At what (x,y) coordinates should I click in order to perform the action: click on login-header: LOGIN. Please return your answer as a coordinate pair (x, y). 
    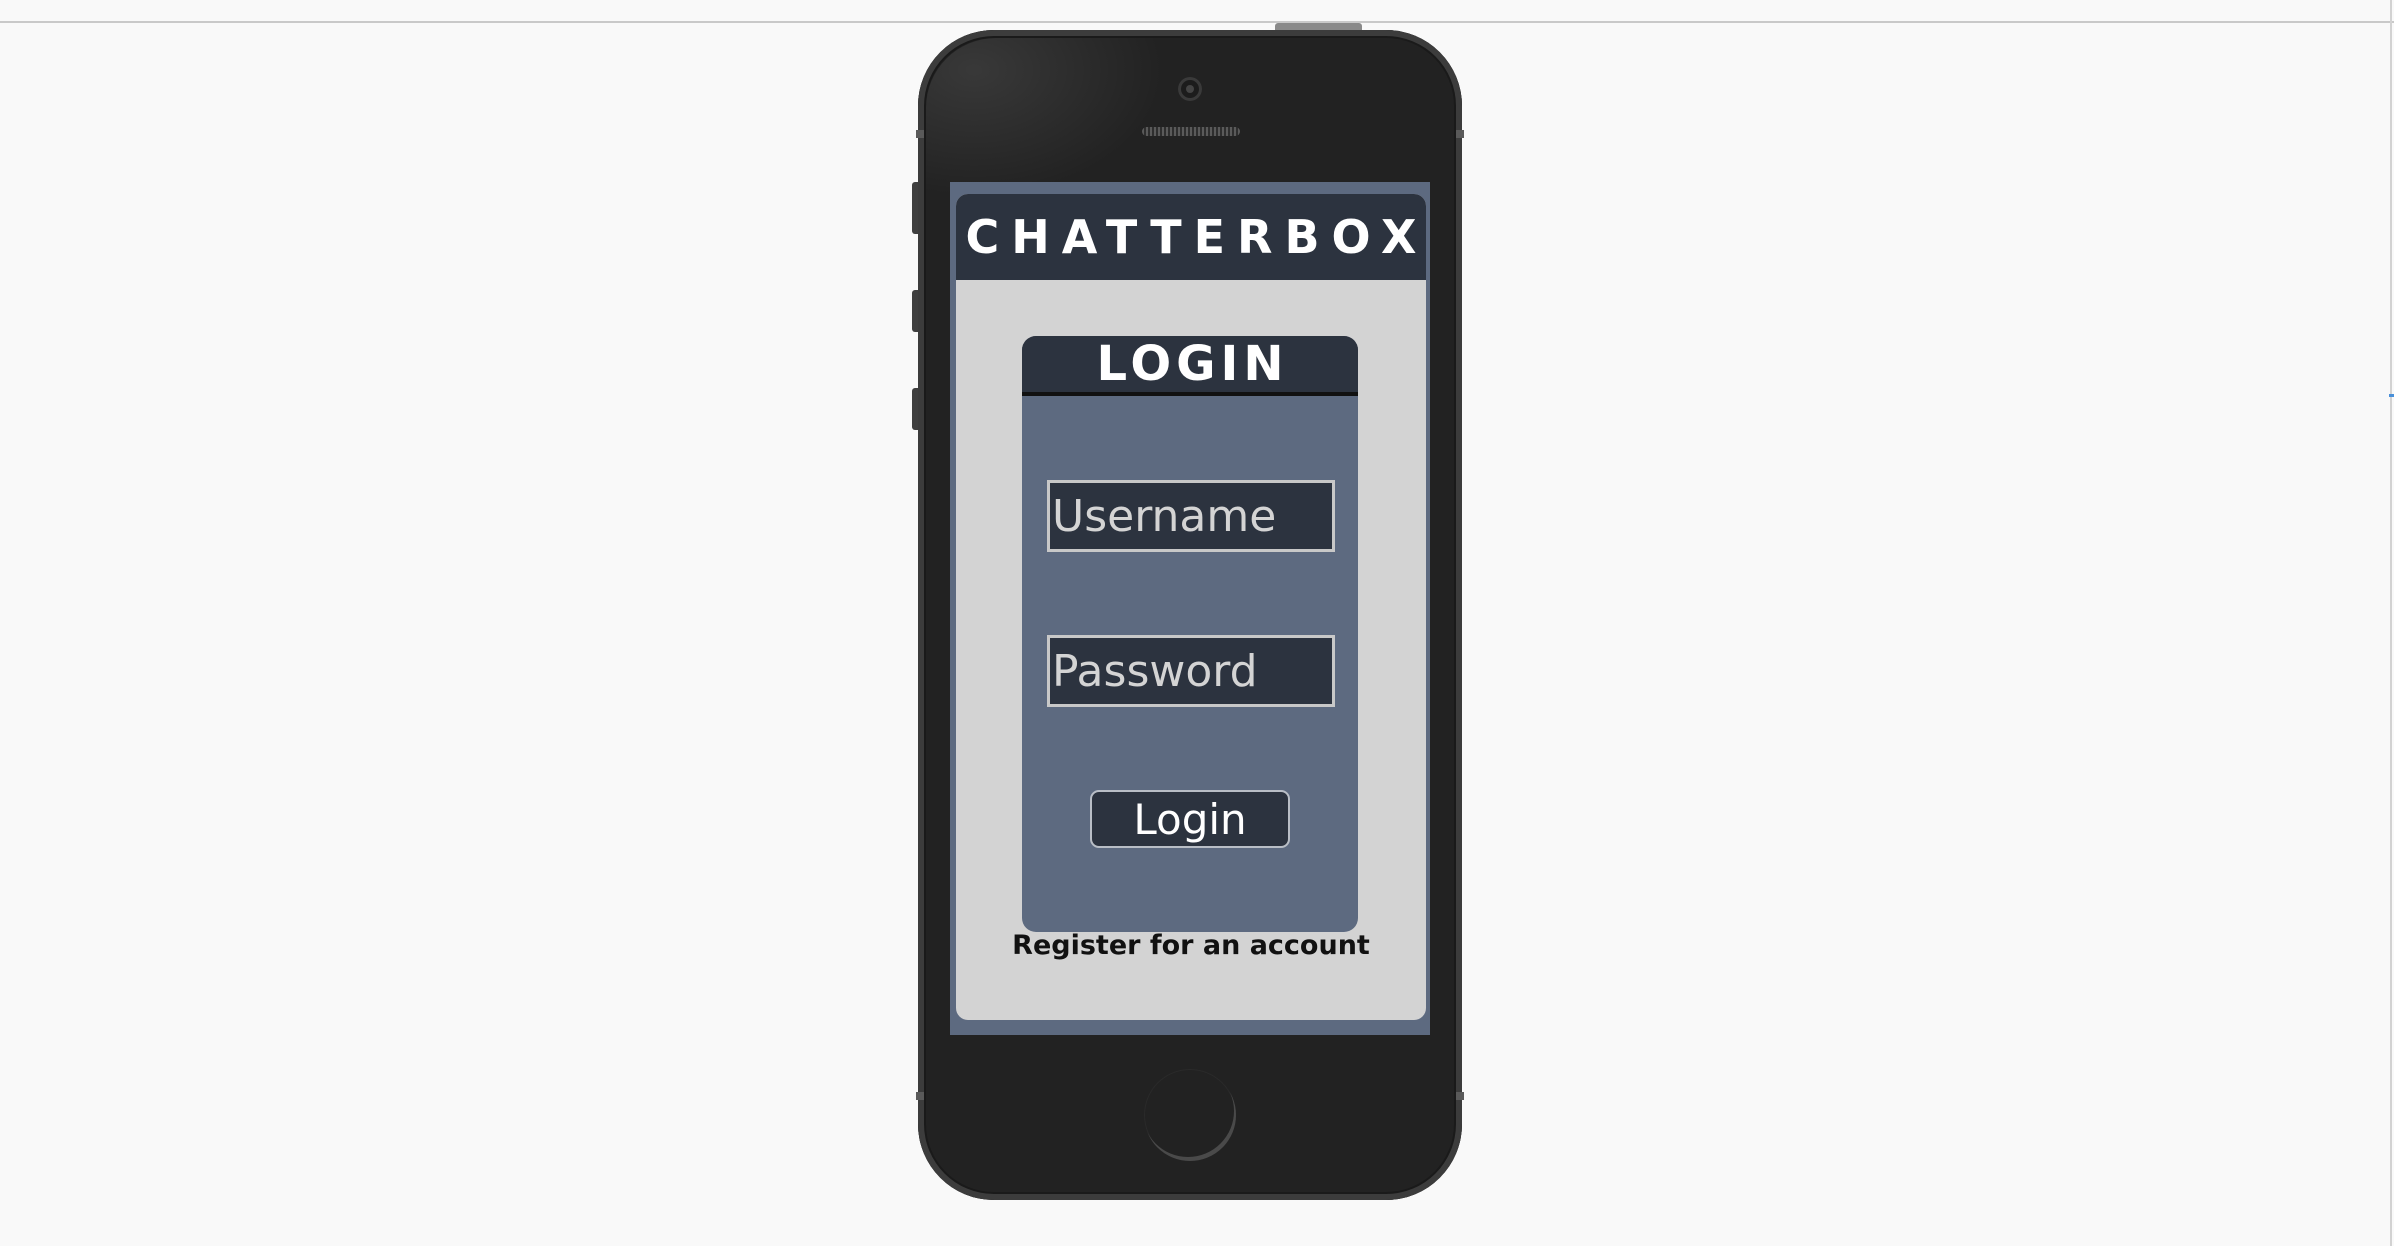
    Looking at the image, I should click on (1190, 366).